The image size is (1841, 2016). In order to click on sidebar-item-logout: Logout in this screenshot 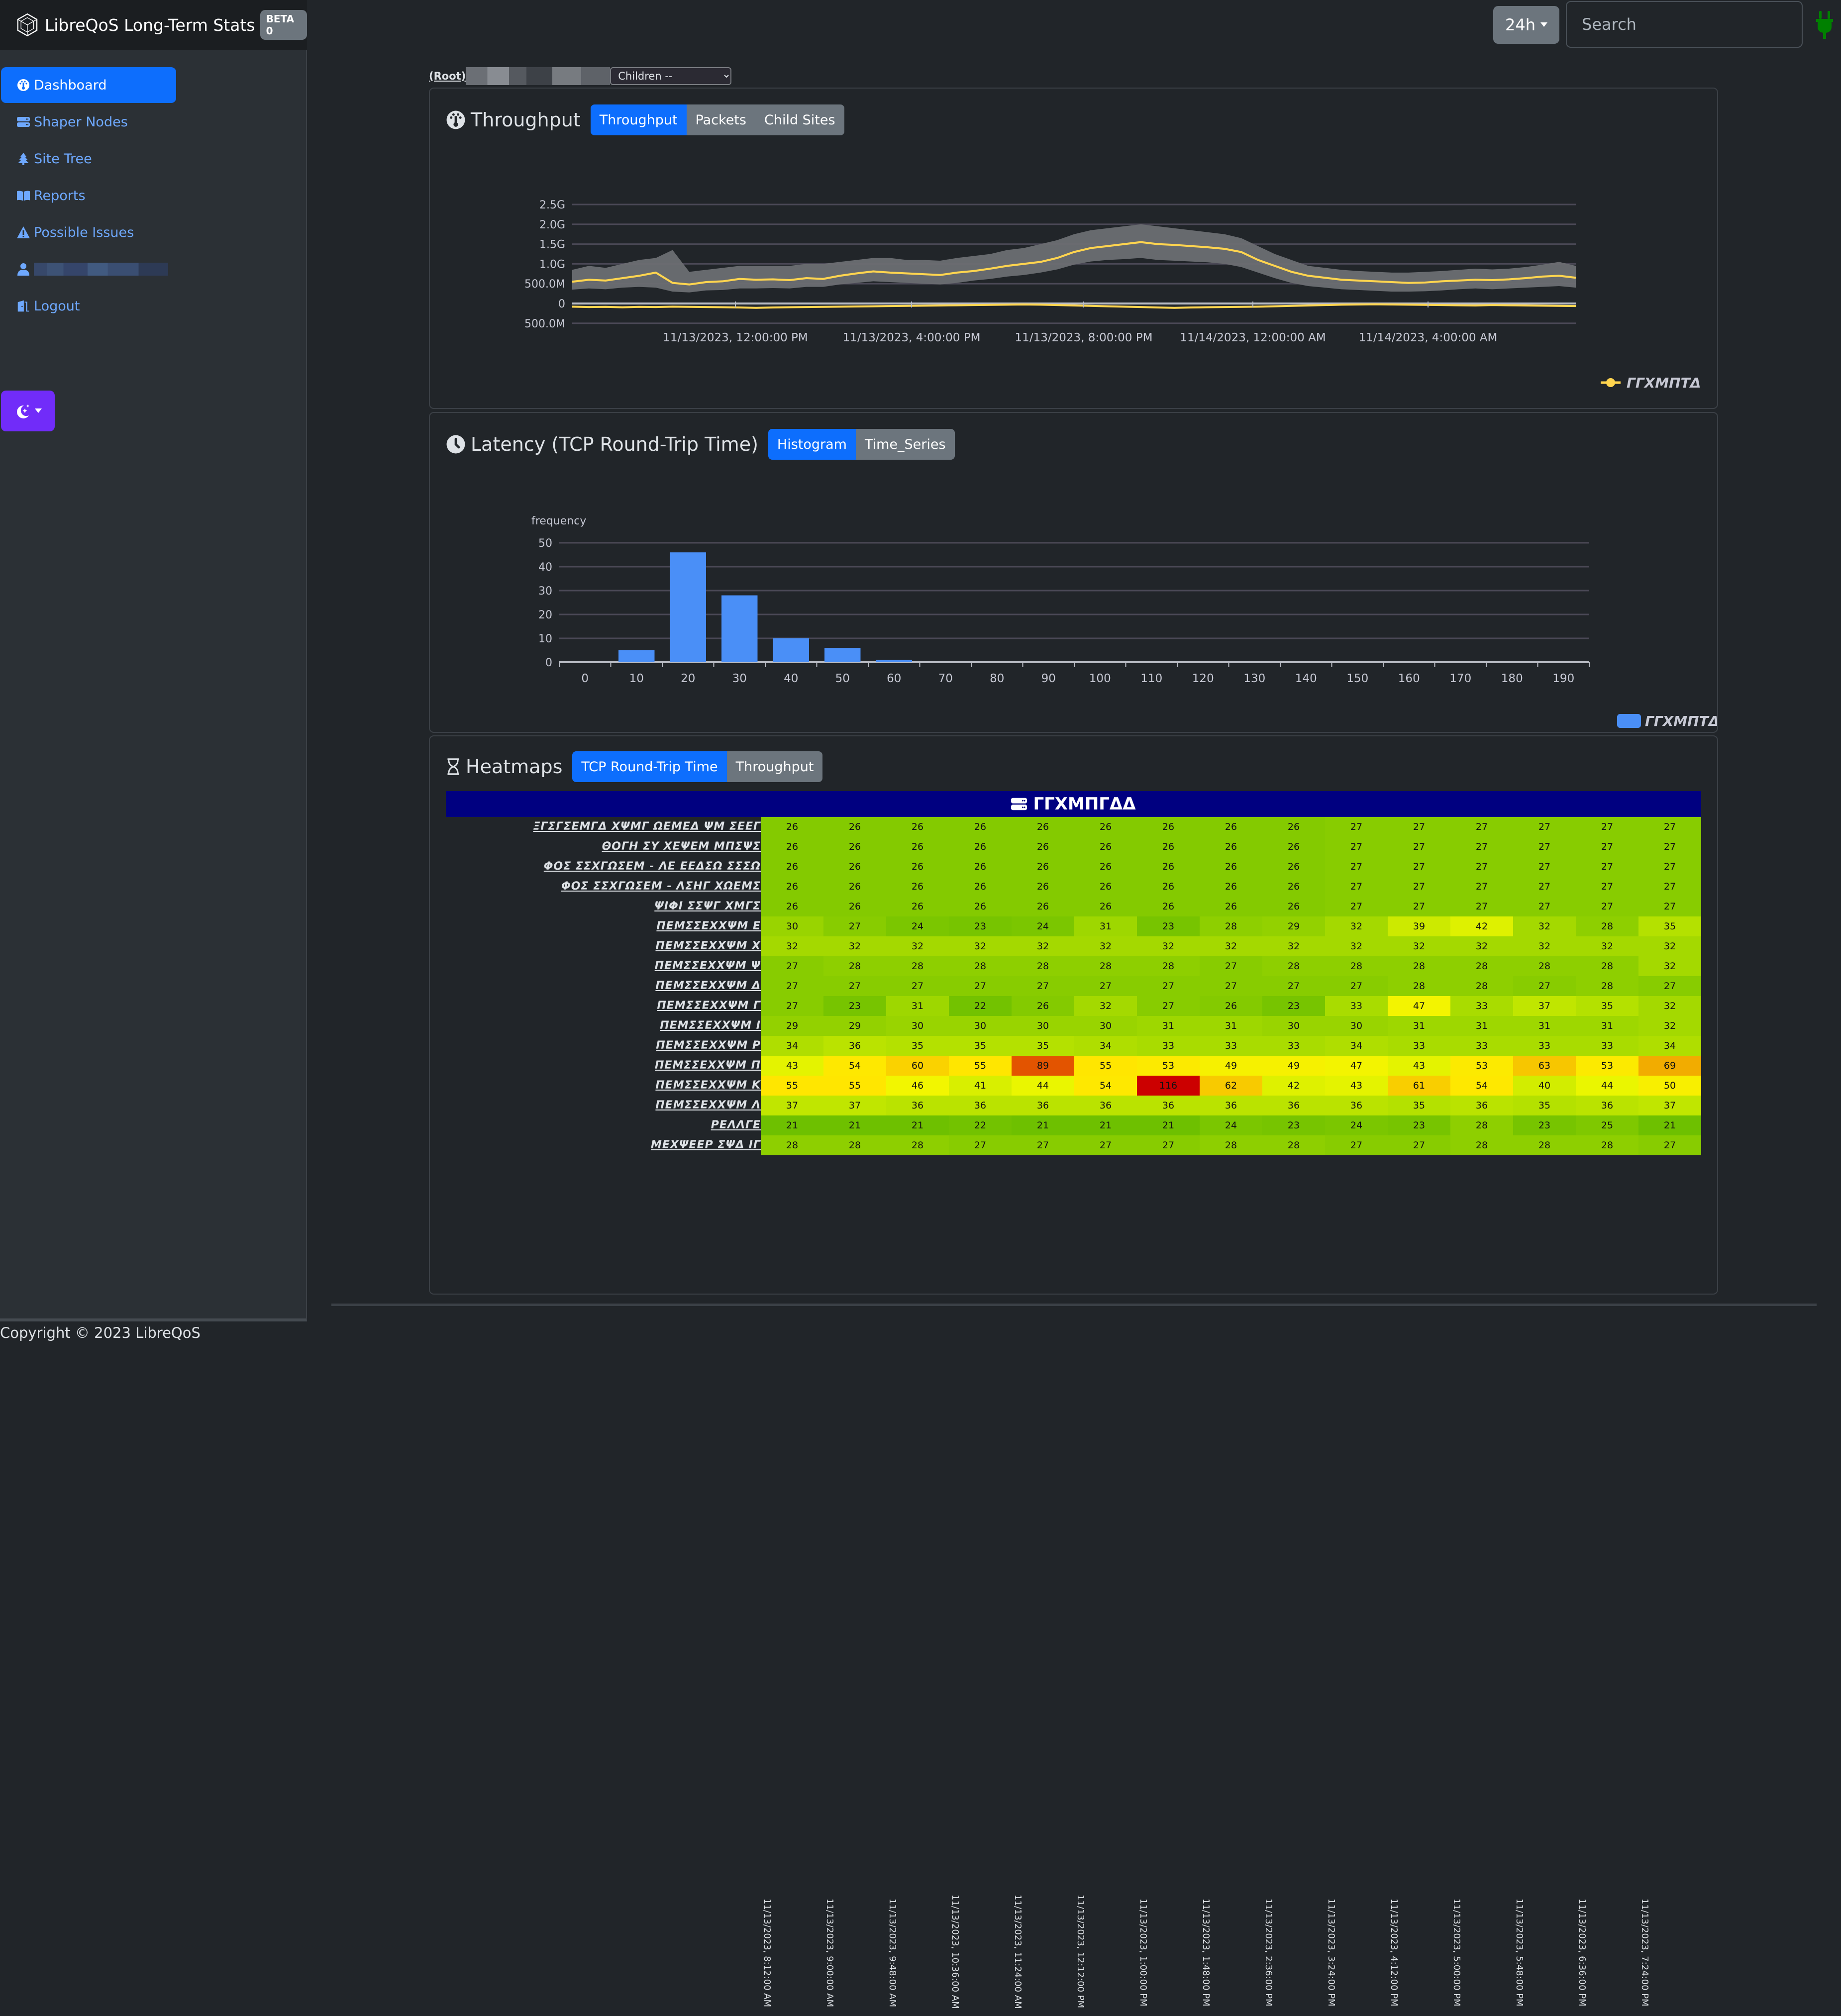, I will do `click(88, 306)`.